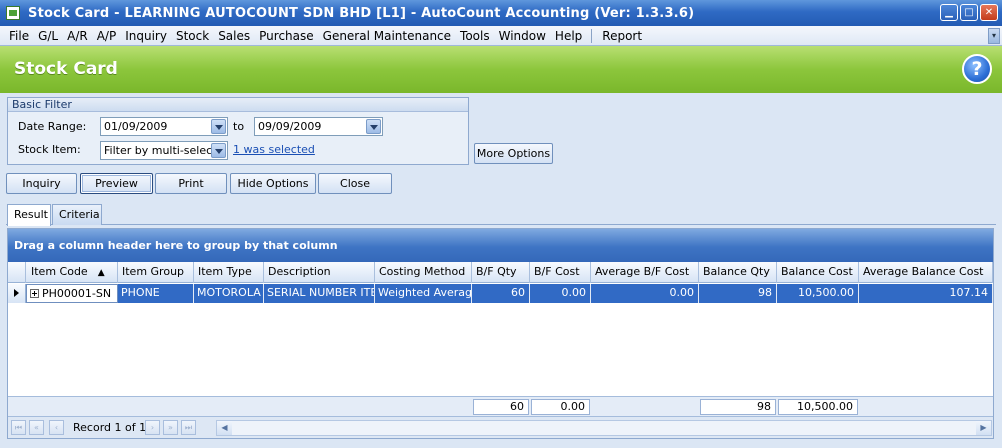 Image resolution: width=1002 pixels, height=448 pixels. What do you see at coordinates (229, 272) in the screenshot?
I see `column-header-item-type: Item Type` at bounding box center [229, 272].